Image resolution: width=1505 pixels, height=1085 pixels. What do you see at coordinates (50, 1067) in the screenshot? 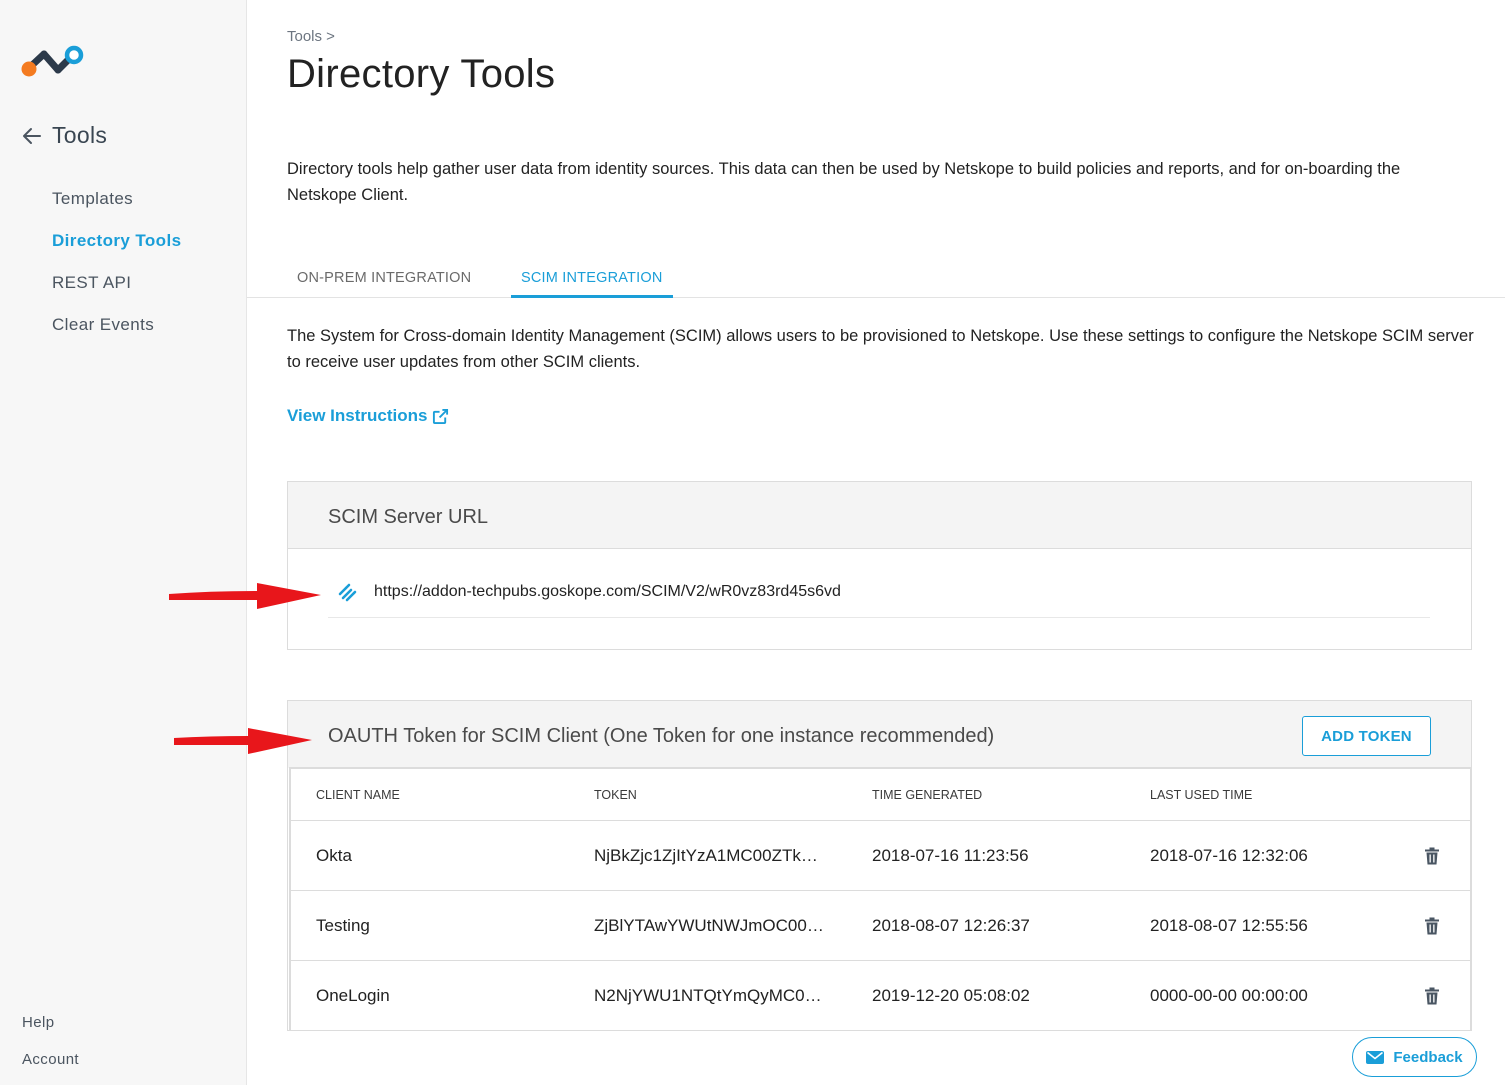
I see `sidebar-item-account: Account` at bounding box center [50, 1067].